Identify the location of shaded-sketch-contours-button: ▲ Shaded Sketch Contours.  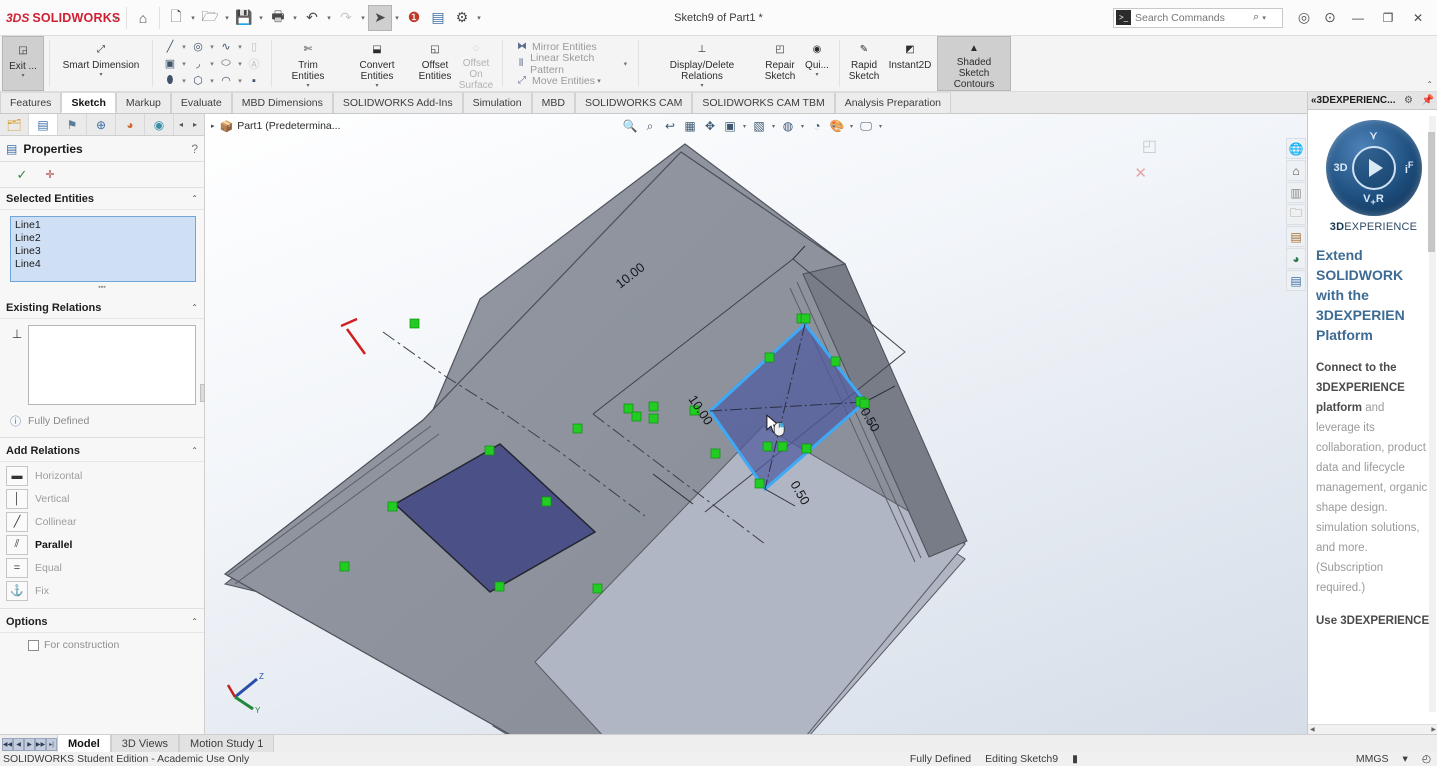
(974, 63).